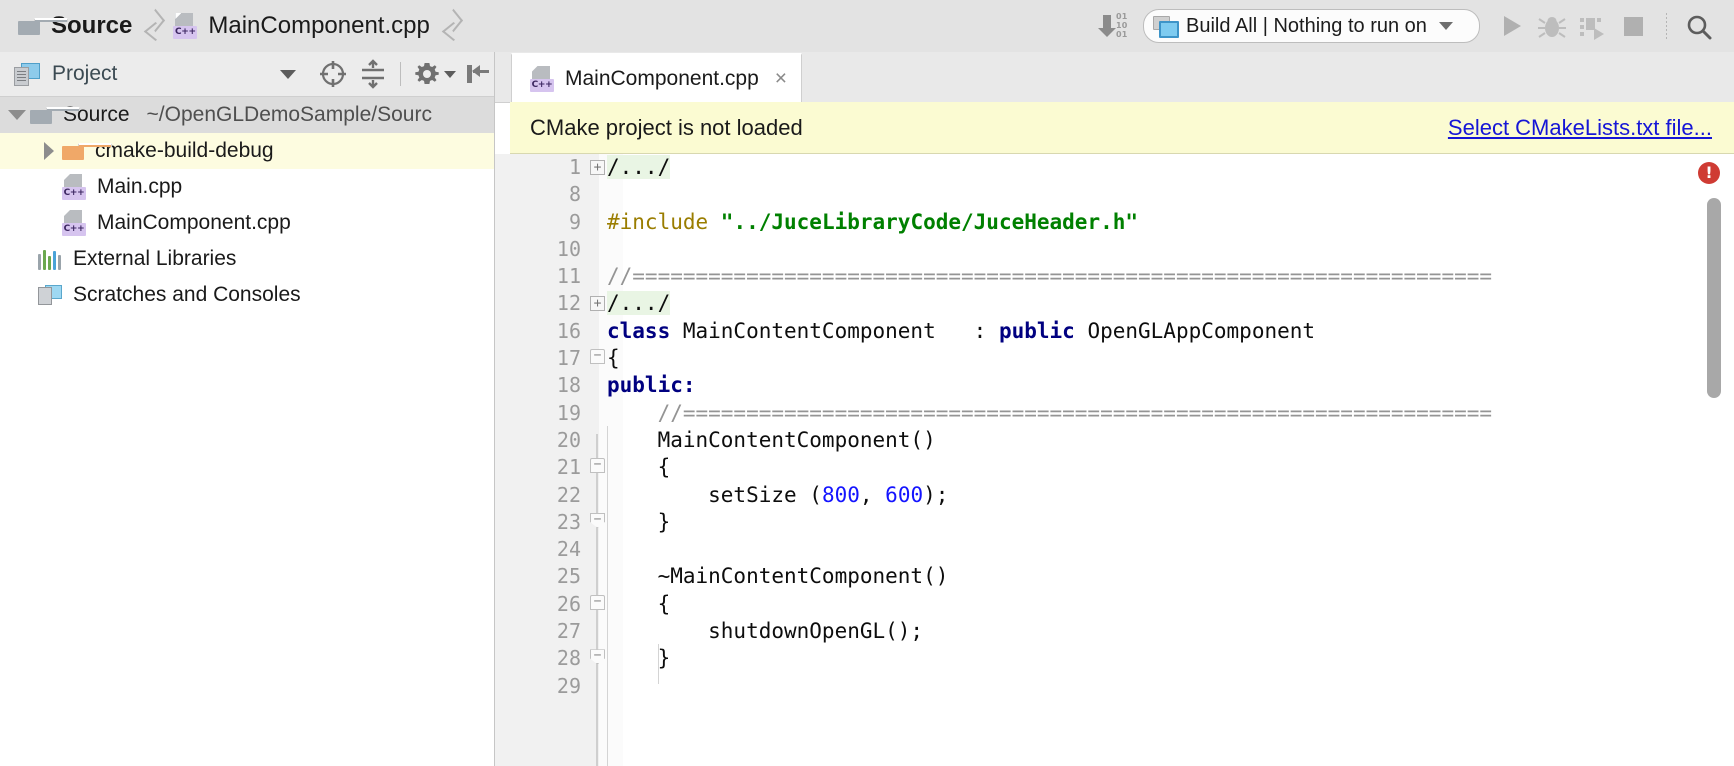 The image size is (1734, 766). What do you see at coordinates (247, 259) in the screenshot?
I see `tree-item-external-libraries: External Libraries` at bounding box center [247, 259].